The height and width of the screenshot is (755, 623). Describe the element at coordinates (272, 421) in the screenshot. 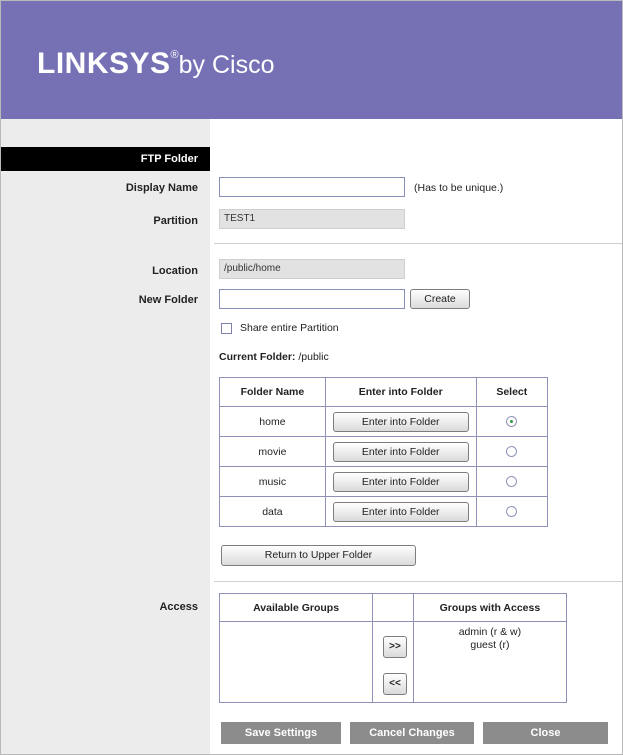

I see `folder-name-cell: home` at that location.